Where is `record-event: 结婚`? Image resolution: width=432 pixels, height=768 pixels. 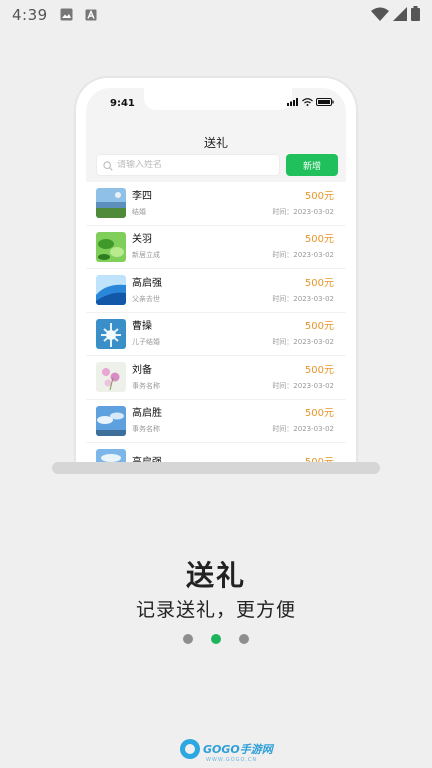 record-event: 结婚 is located at coordinates (139, 211).